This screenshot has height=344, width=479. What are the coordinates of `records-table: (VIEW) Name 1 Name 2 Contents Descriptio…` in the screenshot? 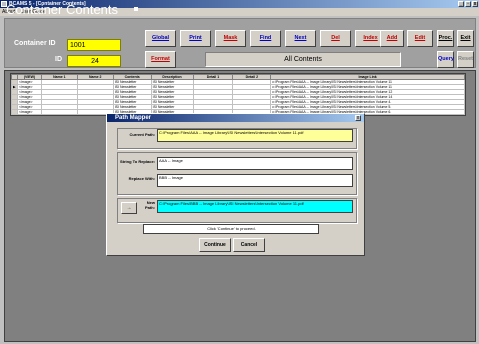 It's located at (238, 94).